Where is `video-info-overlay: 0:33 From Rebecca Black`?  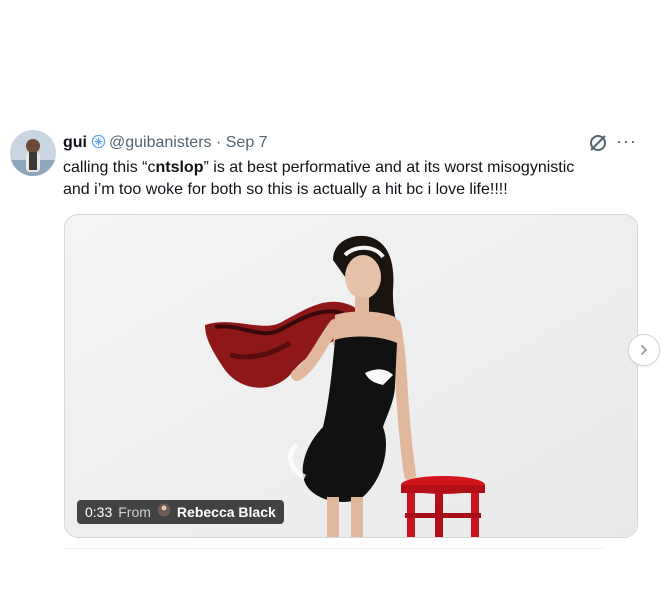 video-info-overlay: 0:33 From Rebecca Black is located at coordinates (180, 512).